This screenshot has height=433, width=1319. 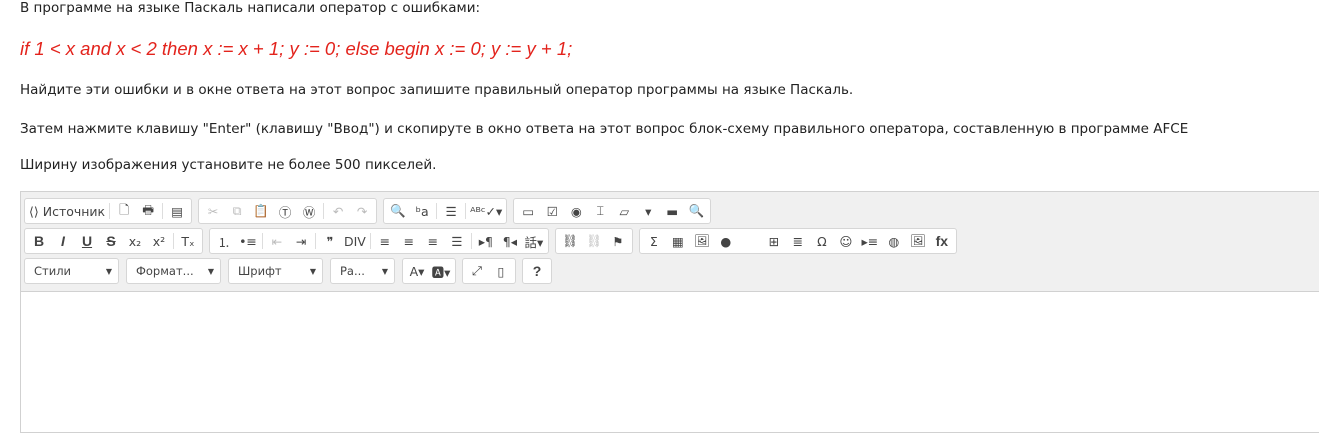 What do you see at coordinates (774, 241) in the screenshot?
I see `table-button: ⊞` at bounding box center [774, 241].